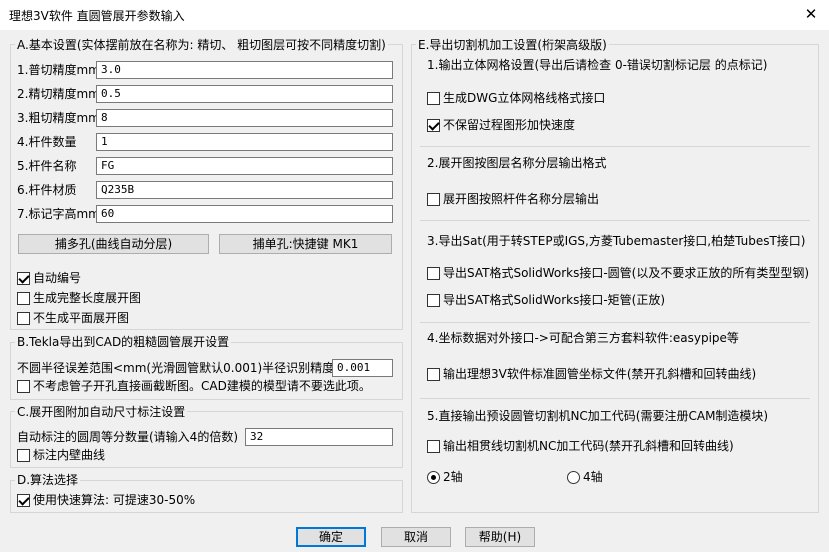 Image resolution: width=829 pixels, height=552 pixels. I want to click on auto-number-label: 自动编号, so click(57, 278).